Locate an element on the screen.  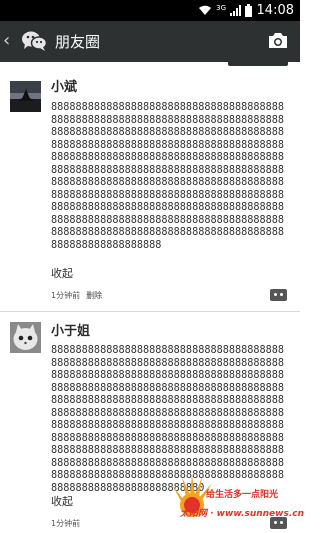
title-bar: ‹ 朋友圈 is located at coordinates (150, 41).